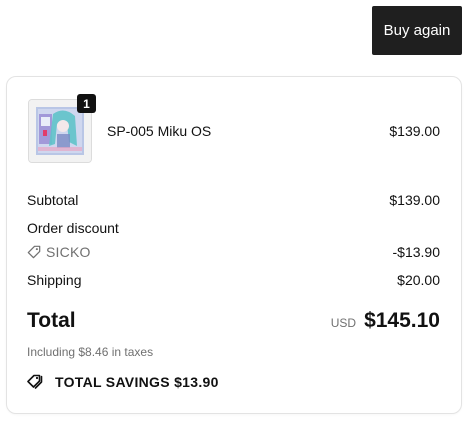 The width and height of the screenshot is (470, 426). Describe the element at coordinates (159, 131) in the screenshot. I see `product-name: SP-005 Miku OS` at that location.